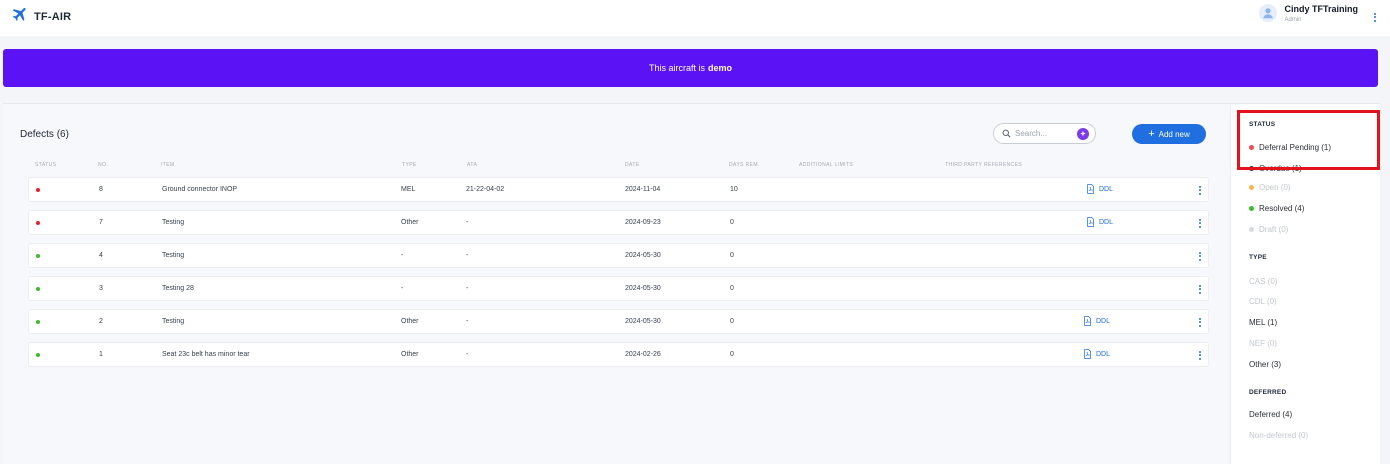 The width and height of the screenshot is (1390, 464). What do you see at coordinates (826, 165) in the screenshot?
I see `col-additional-limits: ADDITIONAL LIMITS` at bounding box center [826, 165].